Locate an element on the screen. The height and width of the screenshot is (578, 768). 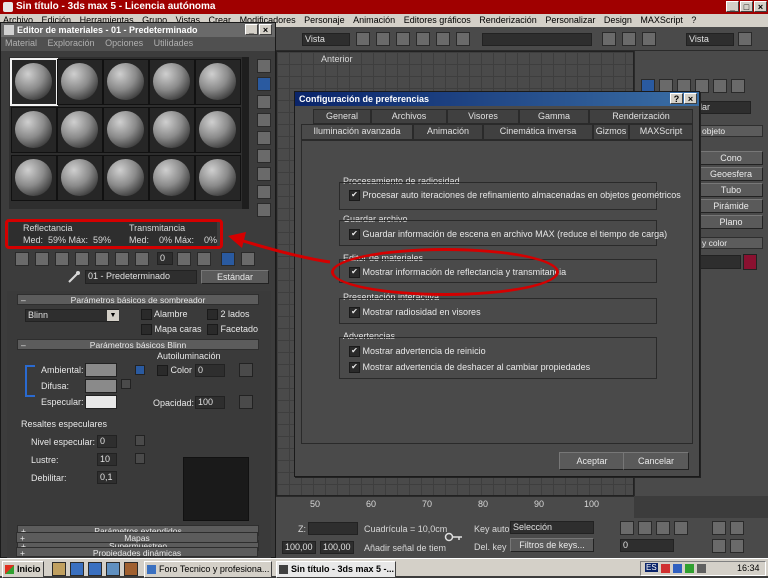
start-button: Inicio is located at coordinates (23, 569).